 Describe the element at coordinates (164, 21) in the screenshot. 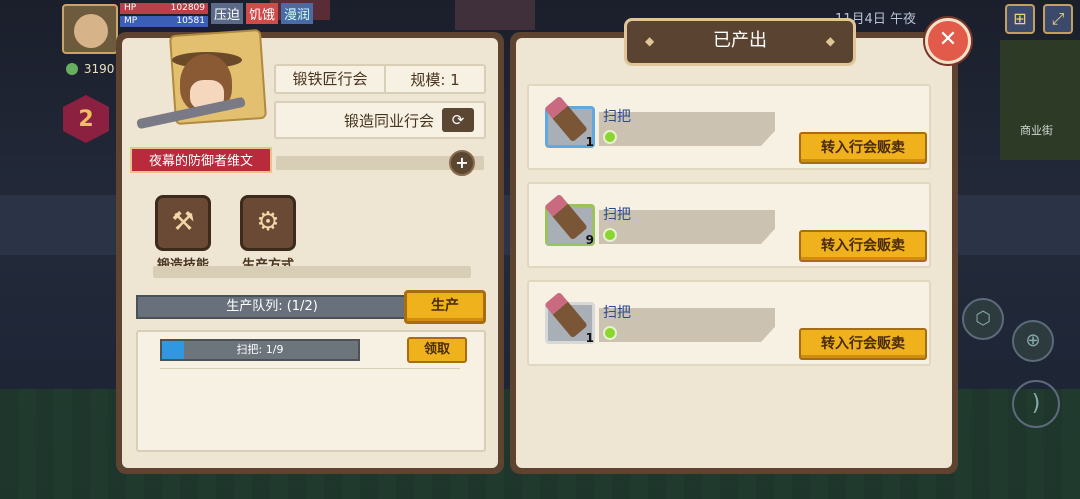

I see `mp-bar: MP 10581` at that location.